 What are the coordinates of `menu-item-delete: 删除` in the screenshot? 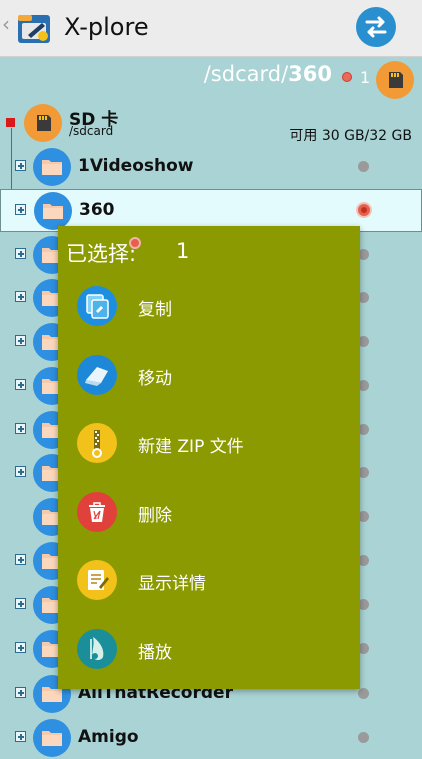 It's located at (209, 513).